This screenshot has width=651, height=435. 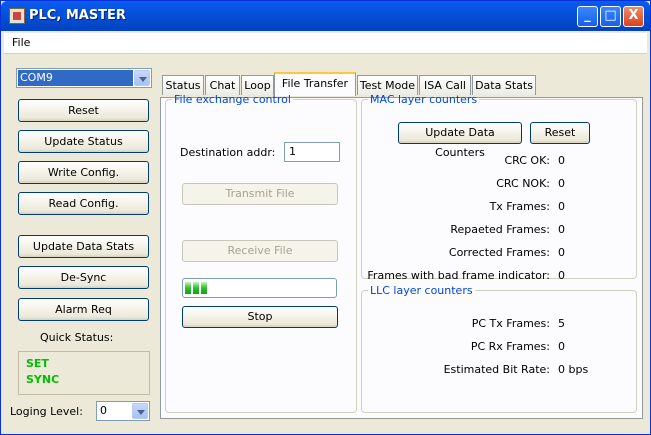 I want to click on minimize-button: _, so click(x=587, y=16).